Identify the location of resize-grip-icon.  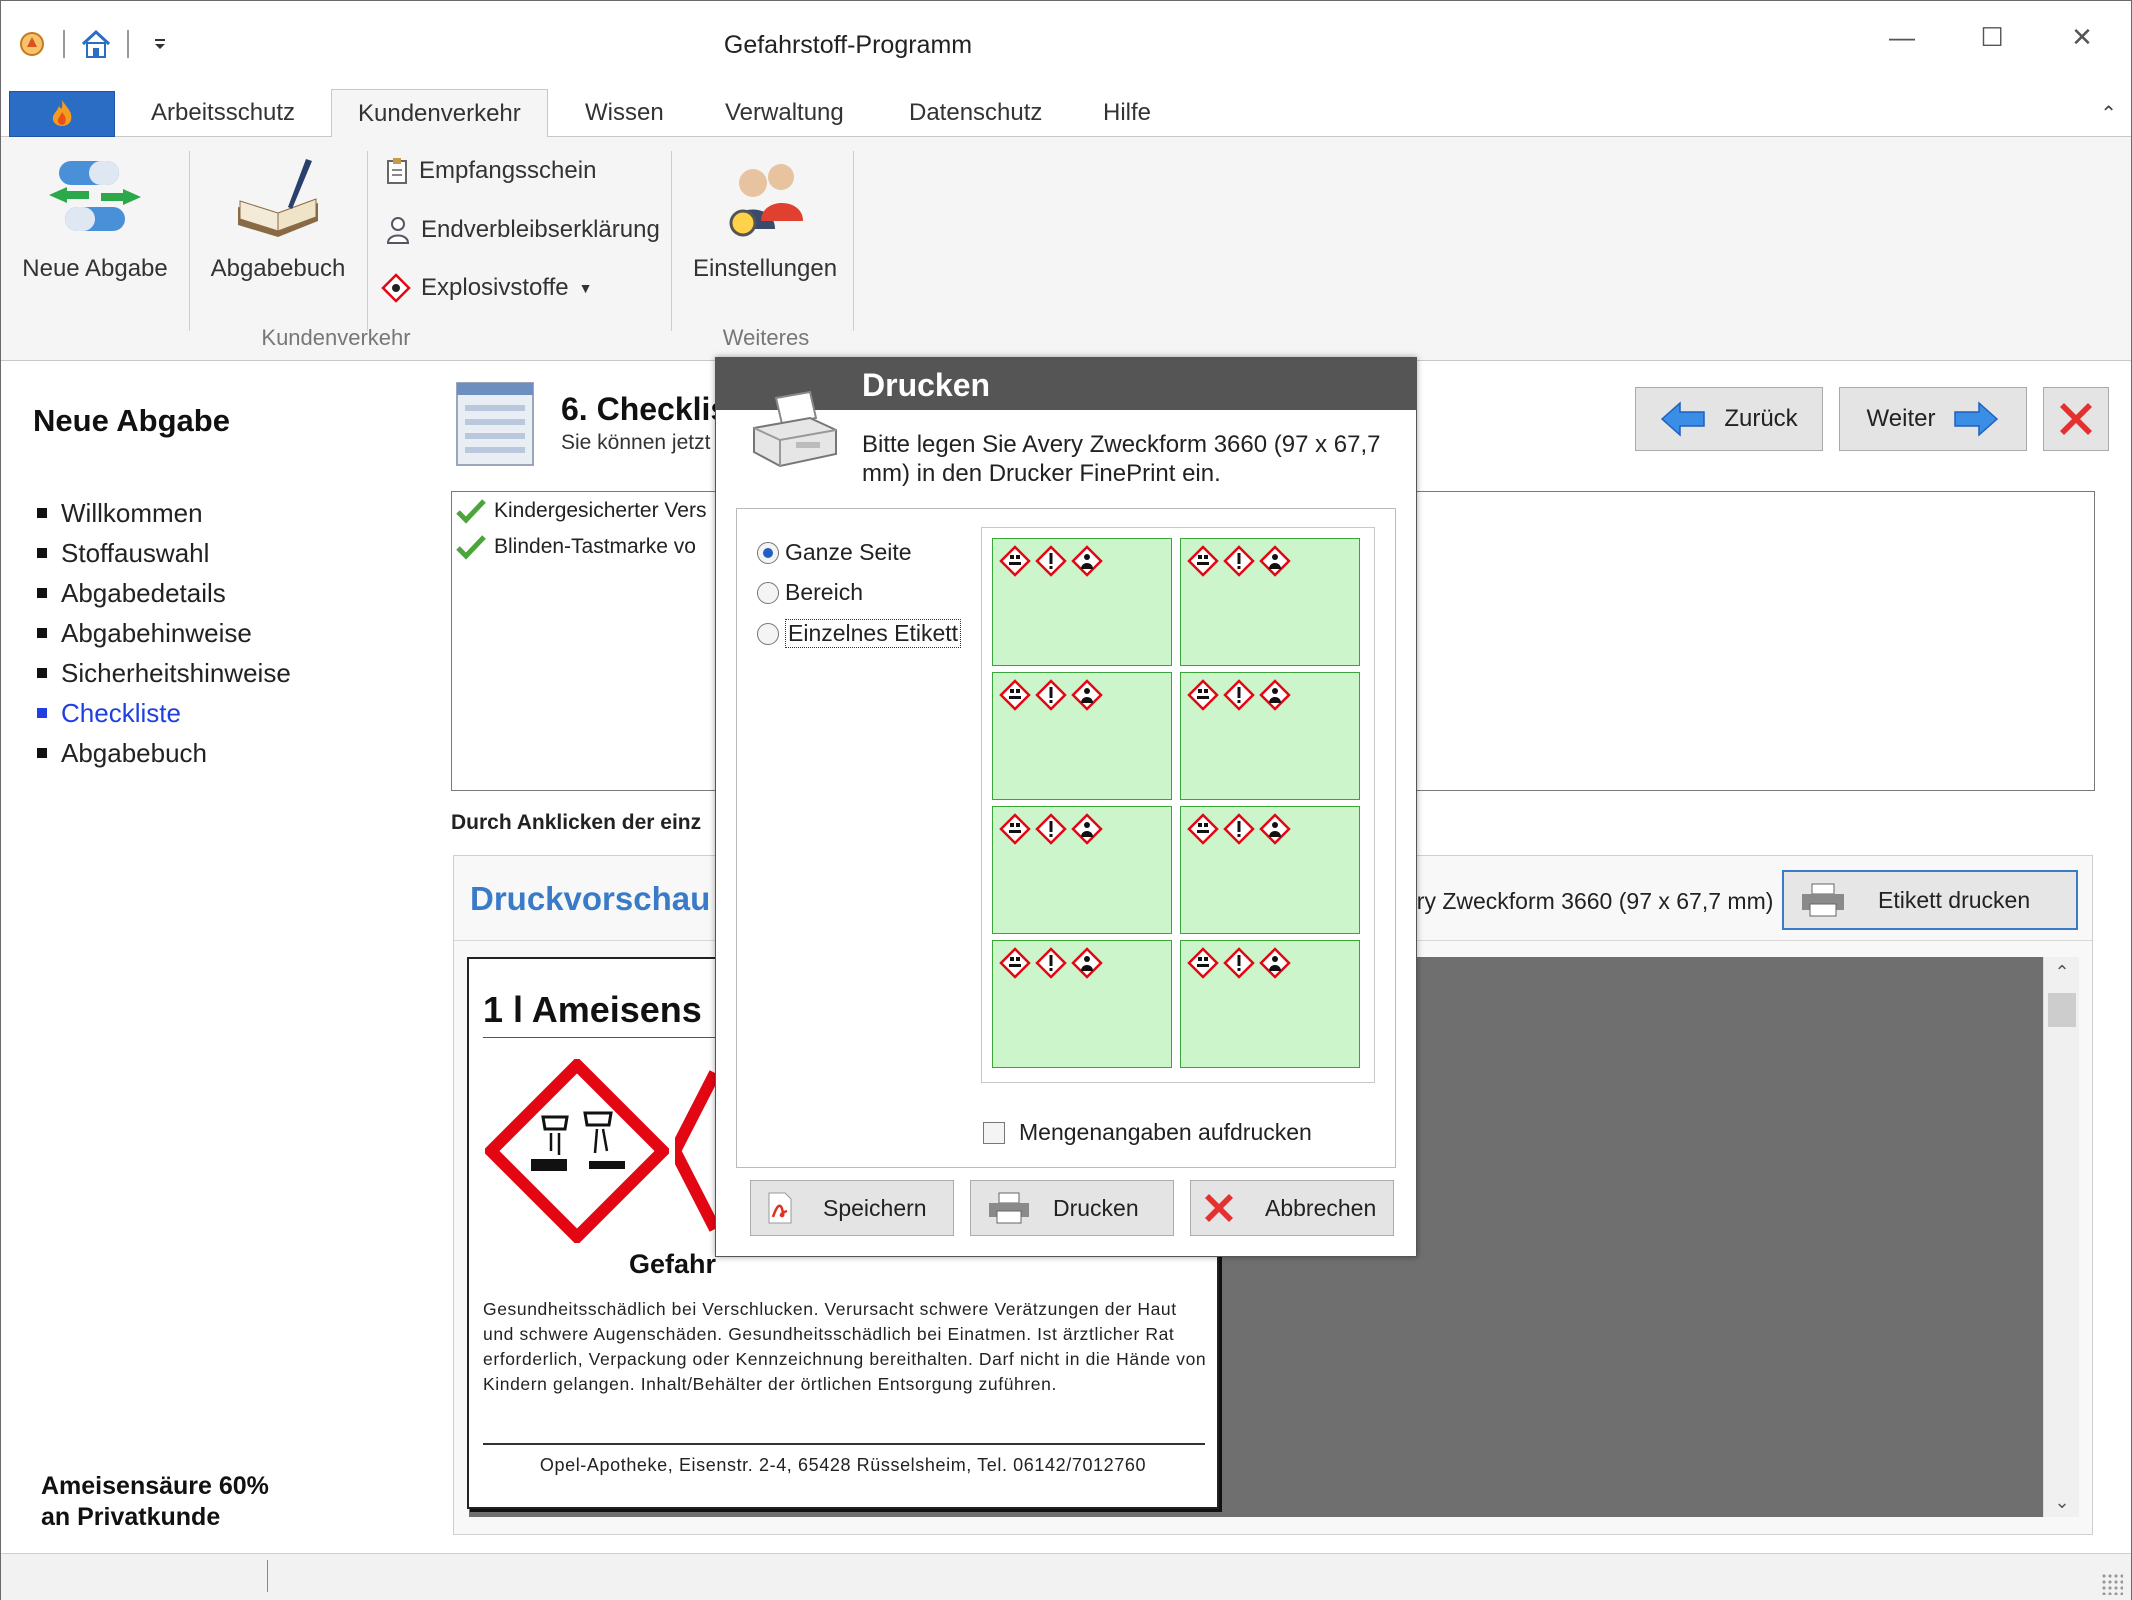
(2112, 1584).